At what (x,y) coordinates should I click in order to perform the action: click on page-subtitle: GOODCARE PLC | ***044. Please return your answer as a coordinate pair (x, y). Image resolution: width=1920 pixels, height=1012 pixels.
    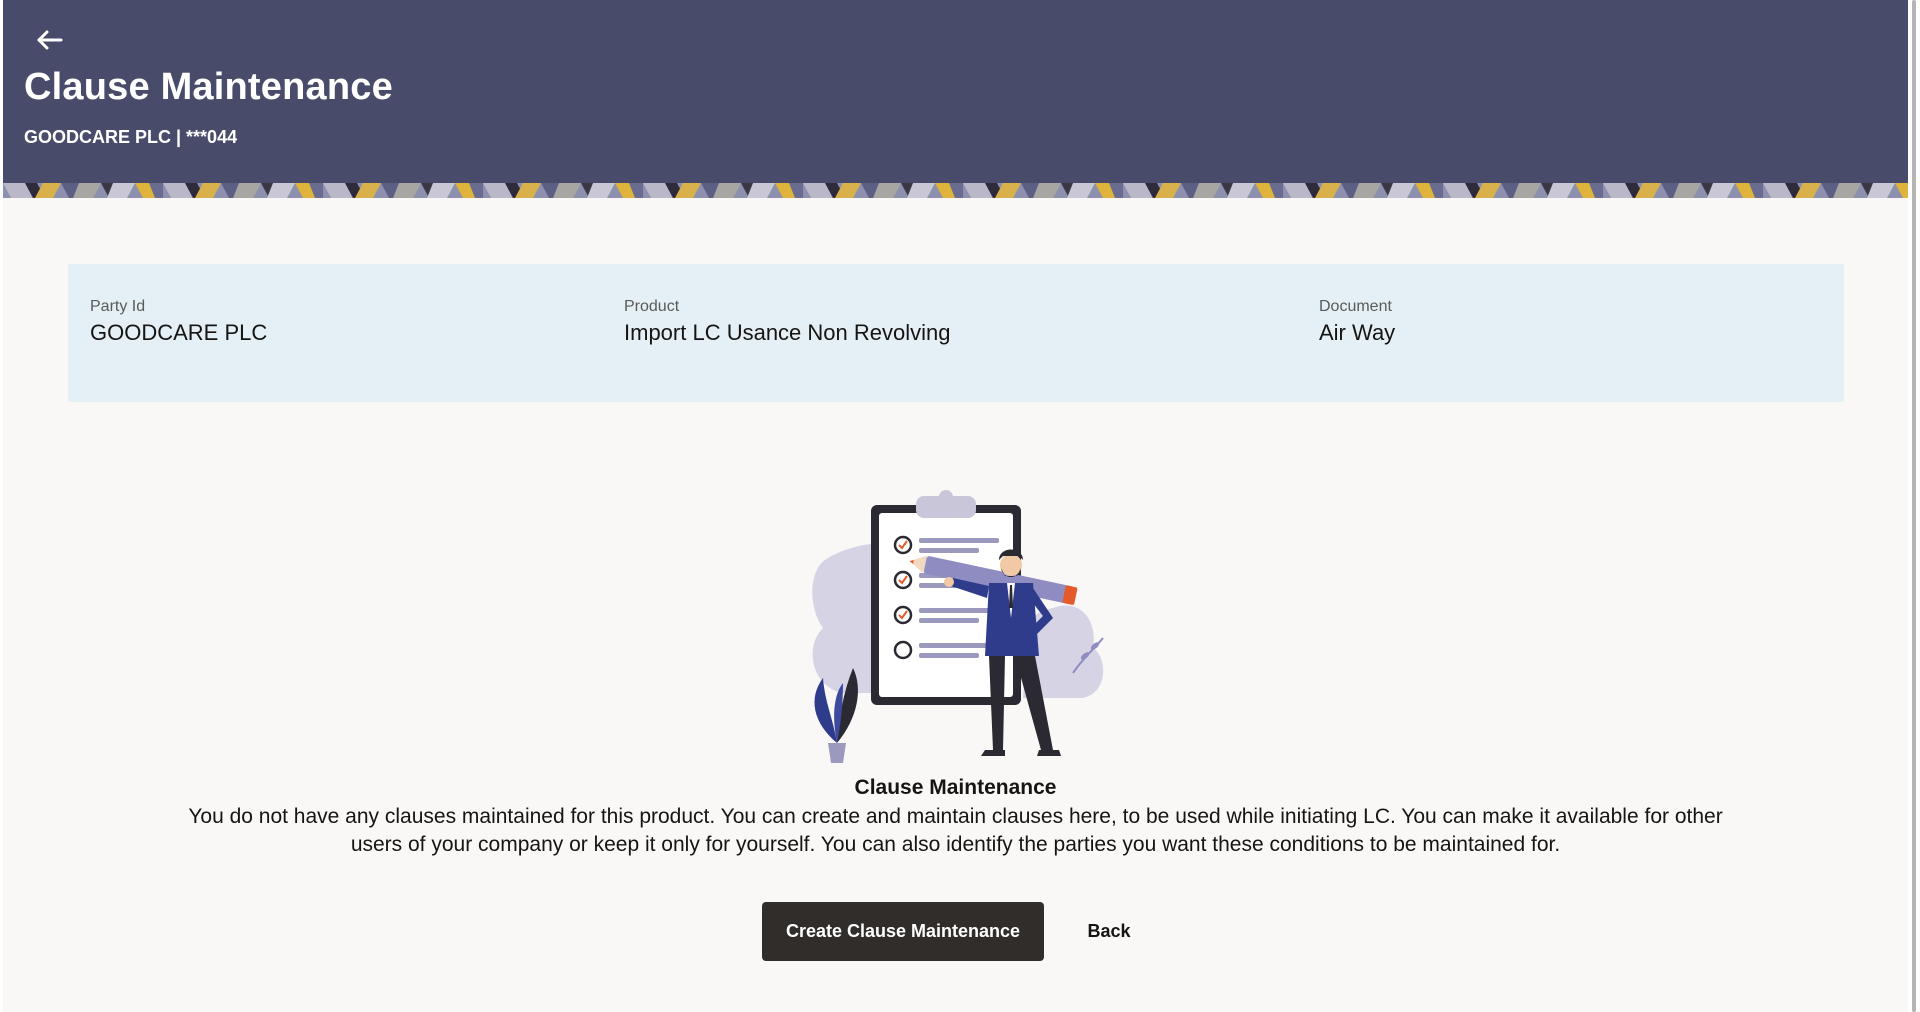
    Looking at the image, I should click on (131, 137).